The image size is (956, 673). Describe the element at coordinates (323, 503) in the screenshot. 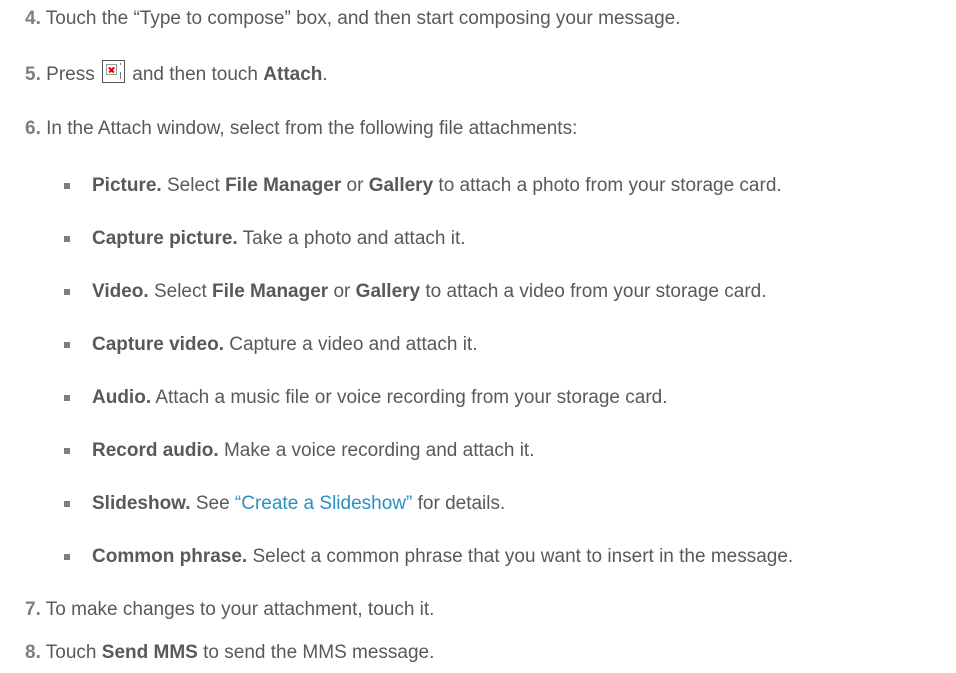

I see `create-slideshow-link: “Create a Slideshow”` at that location.